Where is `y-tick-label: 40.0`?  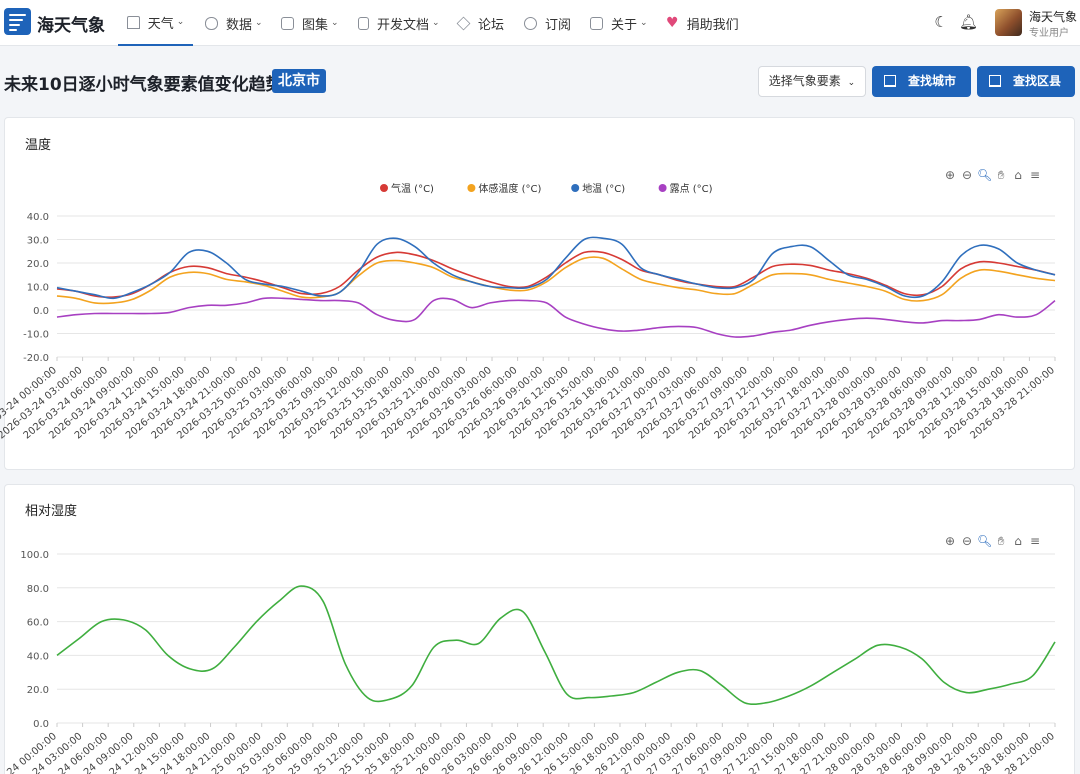
y-tick-label: 40.0 is located at coordinates (38, 656).